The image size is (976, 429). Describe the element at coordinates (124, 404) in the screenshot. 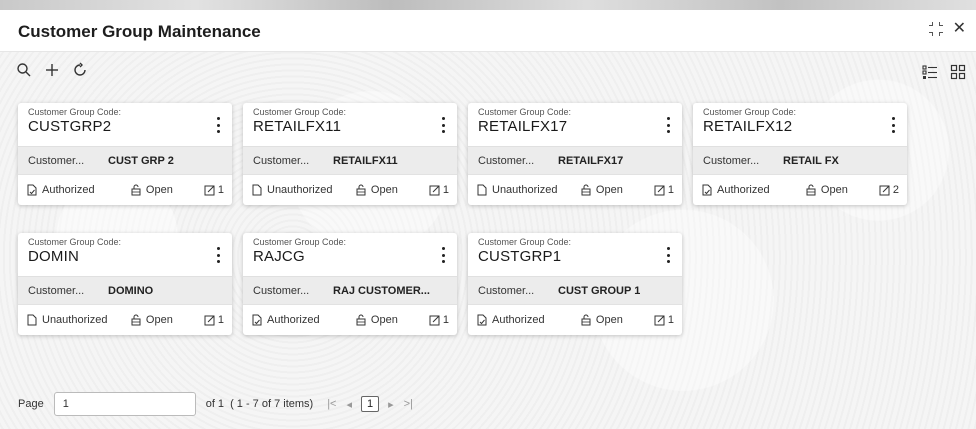

I see `page-number-input` at that location.